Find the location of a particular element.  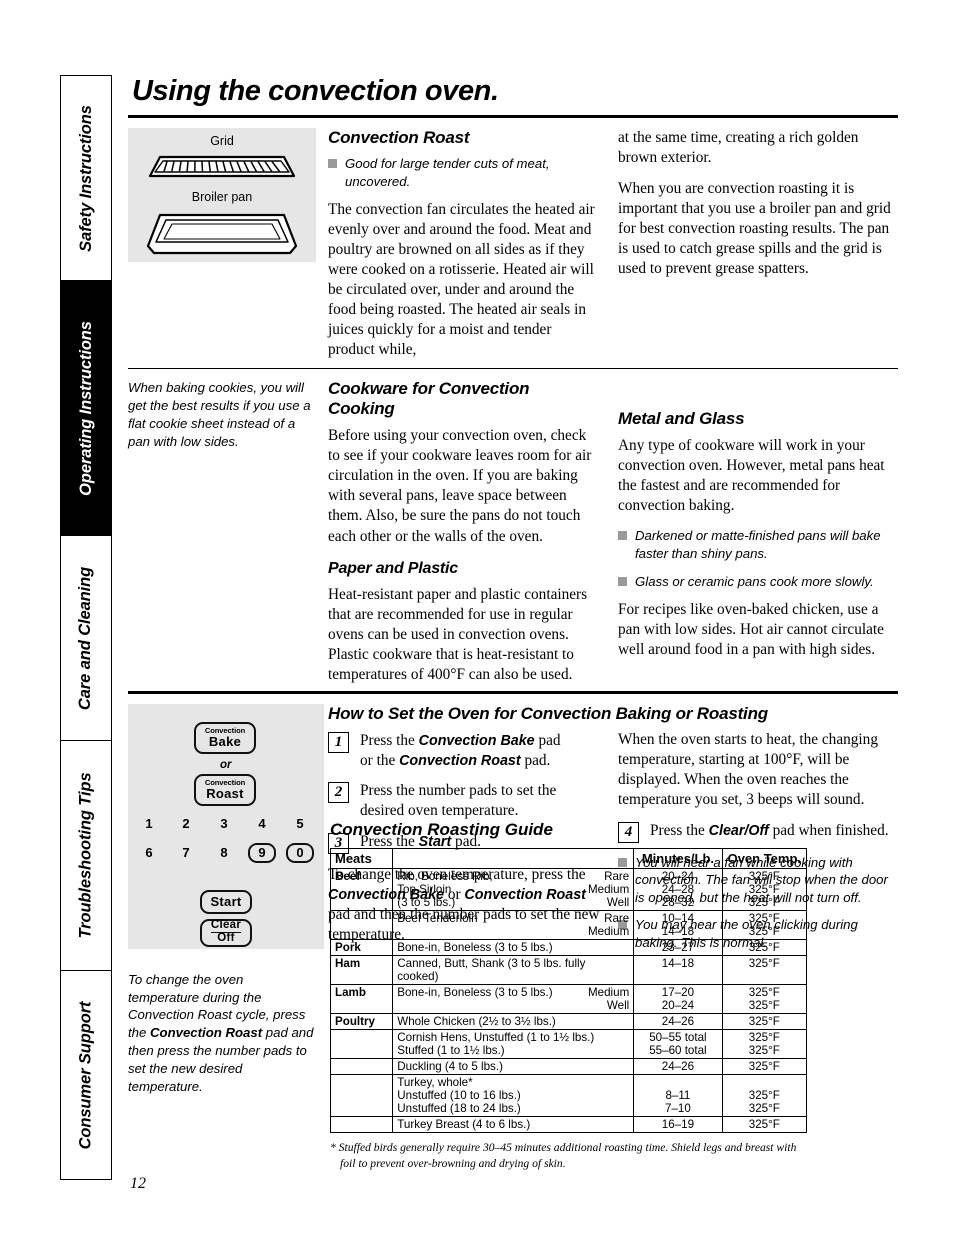

sidebar-tab-label: Troubleshooting Tips is located at coordinates (85, 855).